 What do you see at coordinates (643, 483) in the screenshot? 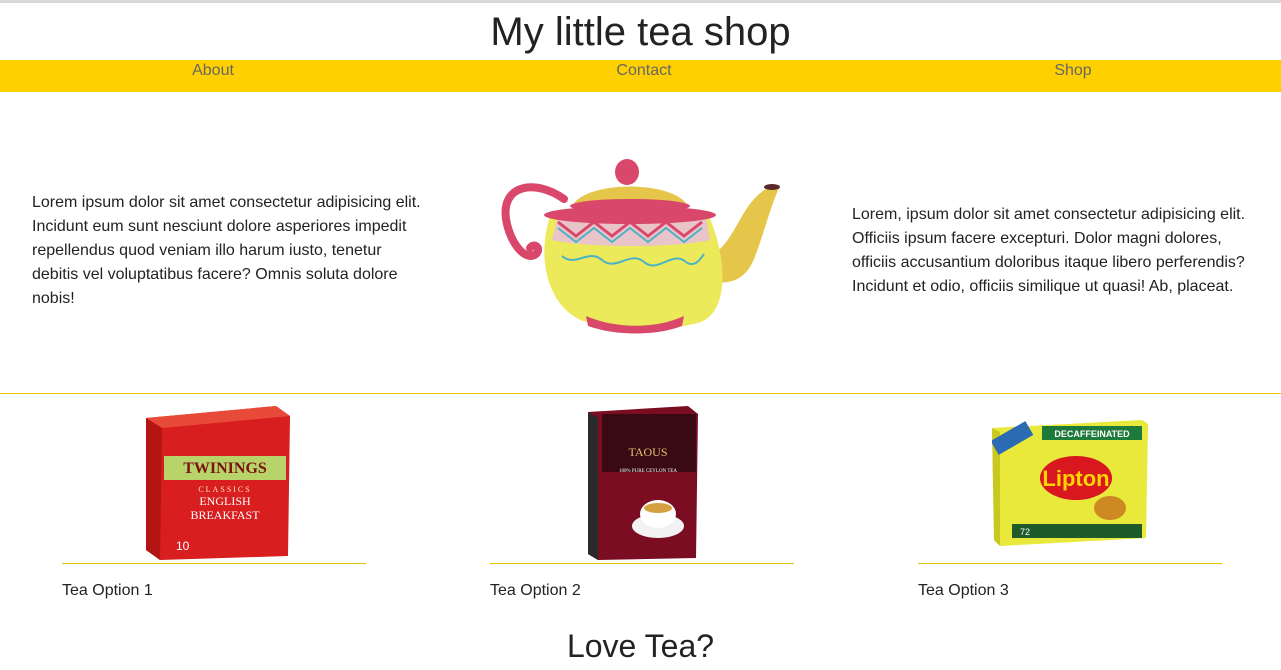
I see `product-2-image: TAOUS 100% PURE CEYLON TEA` at bounding box center [643, 483].